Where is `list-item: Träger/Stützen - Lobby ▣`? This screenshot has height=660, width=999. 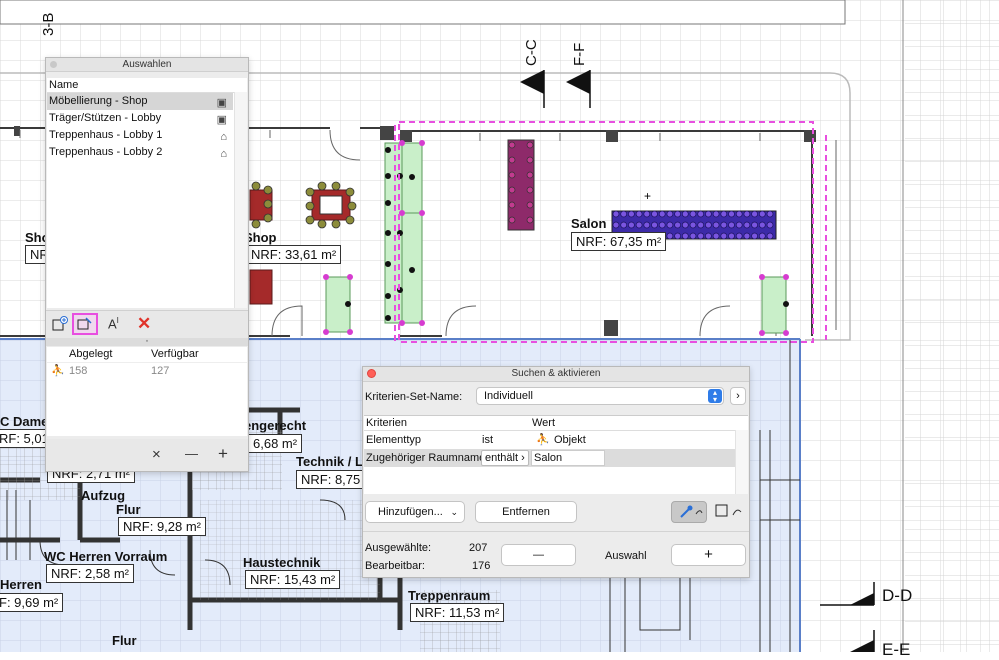 list-item: Träger/Stützen - Lobby ▣ is located at coordinates (140, 118).